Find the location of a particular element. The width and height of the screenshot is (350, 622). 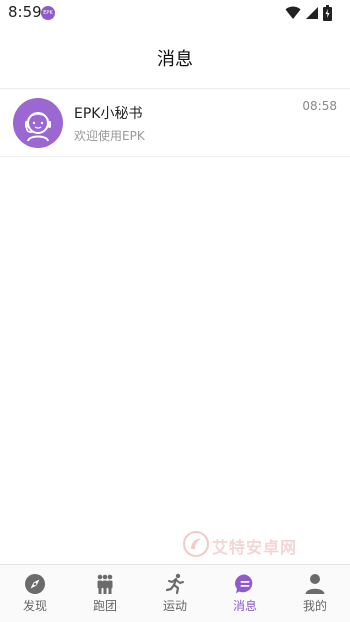

conversation-item: EPK小秘书 欢迎使用EPK 08:58 is located at coordinates (175, 123).